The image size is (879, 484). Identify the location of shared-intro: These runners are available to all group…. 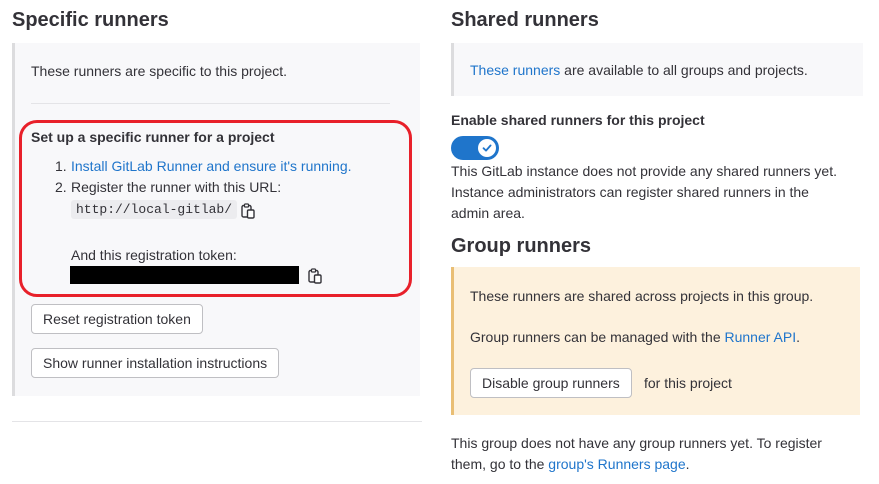
(639, 70).